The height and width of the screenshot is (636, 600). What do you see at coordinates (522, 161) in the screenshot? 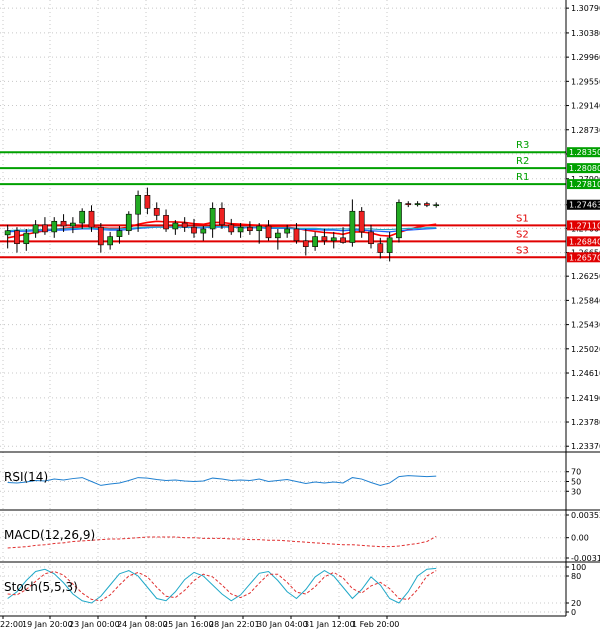
I see `pivot-name-r2: R2` at bounding box center [522, 161].